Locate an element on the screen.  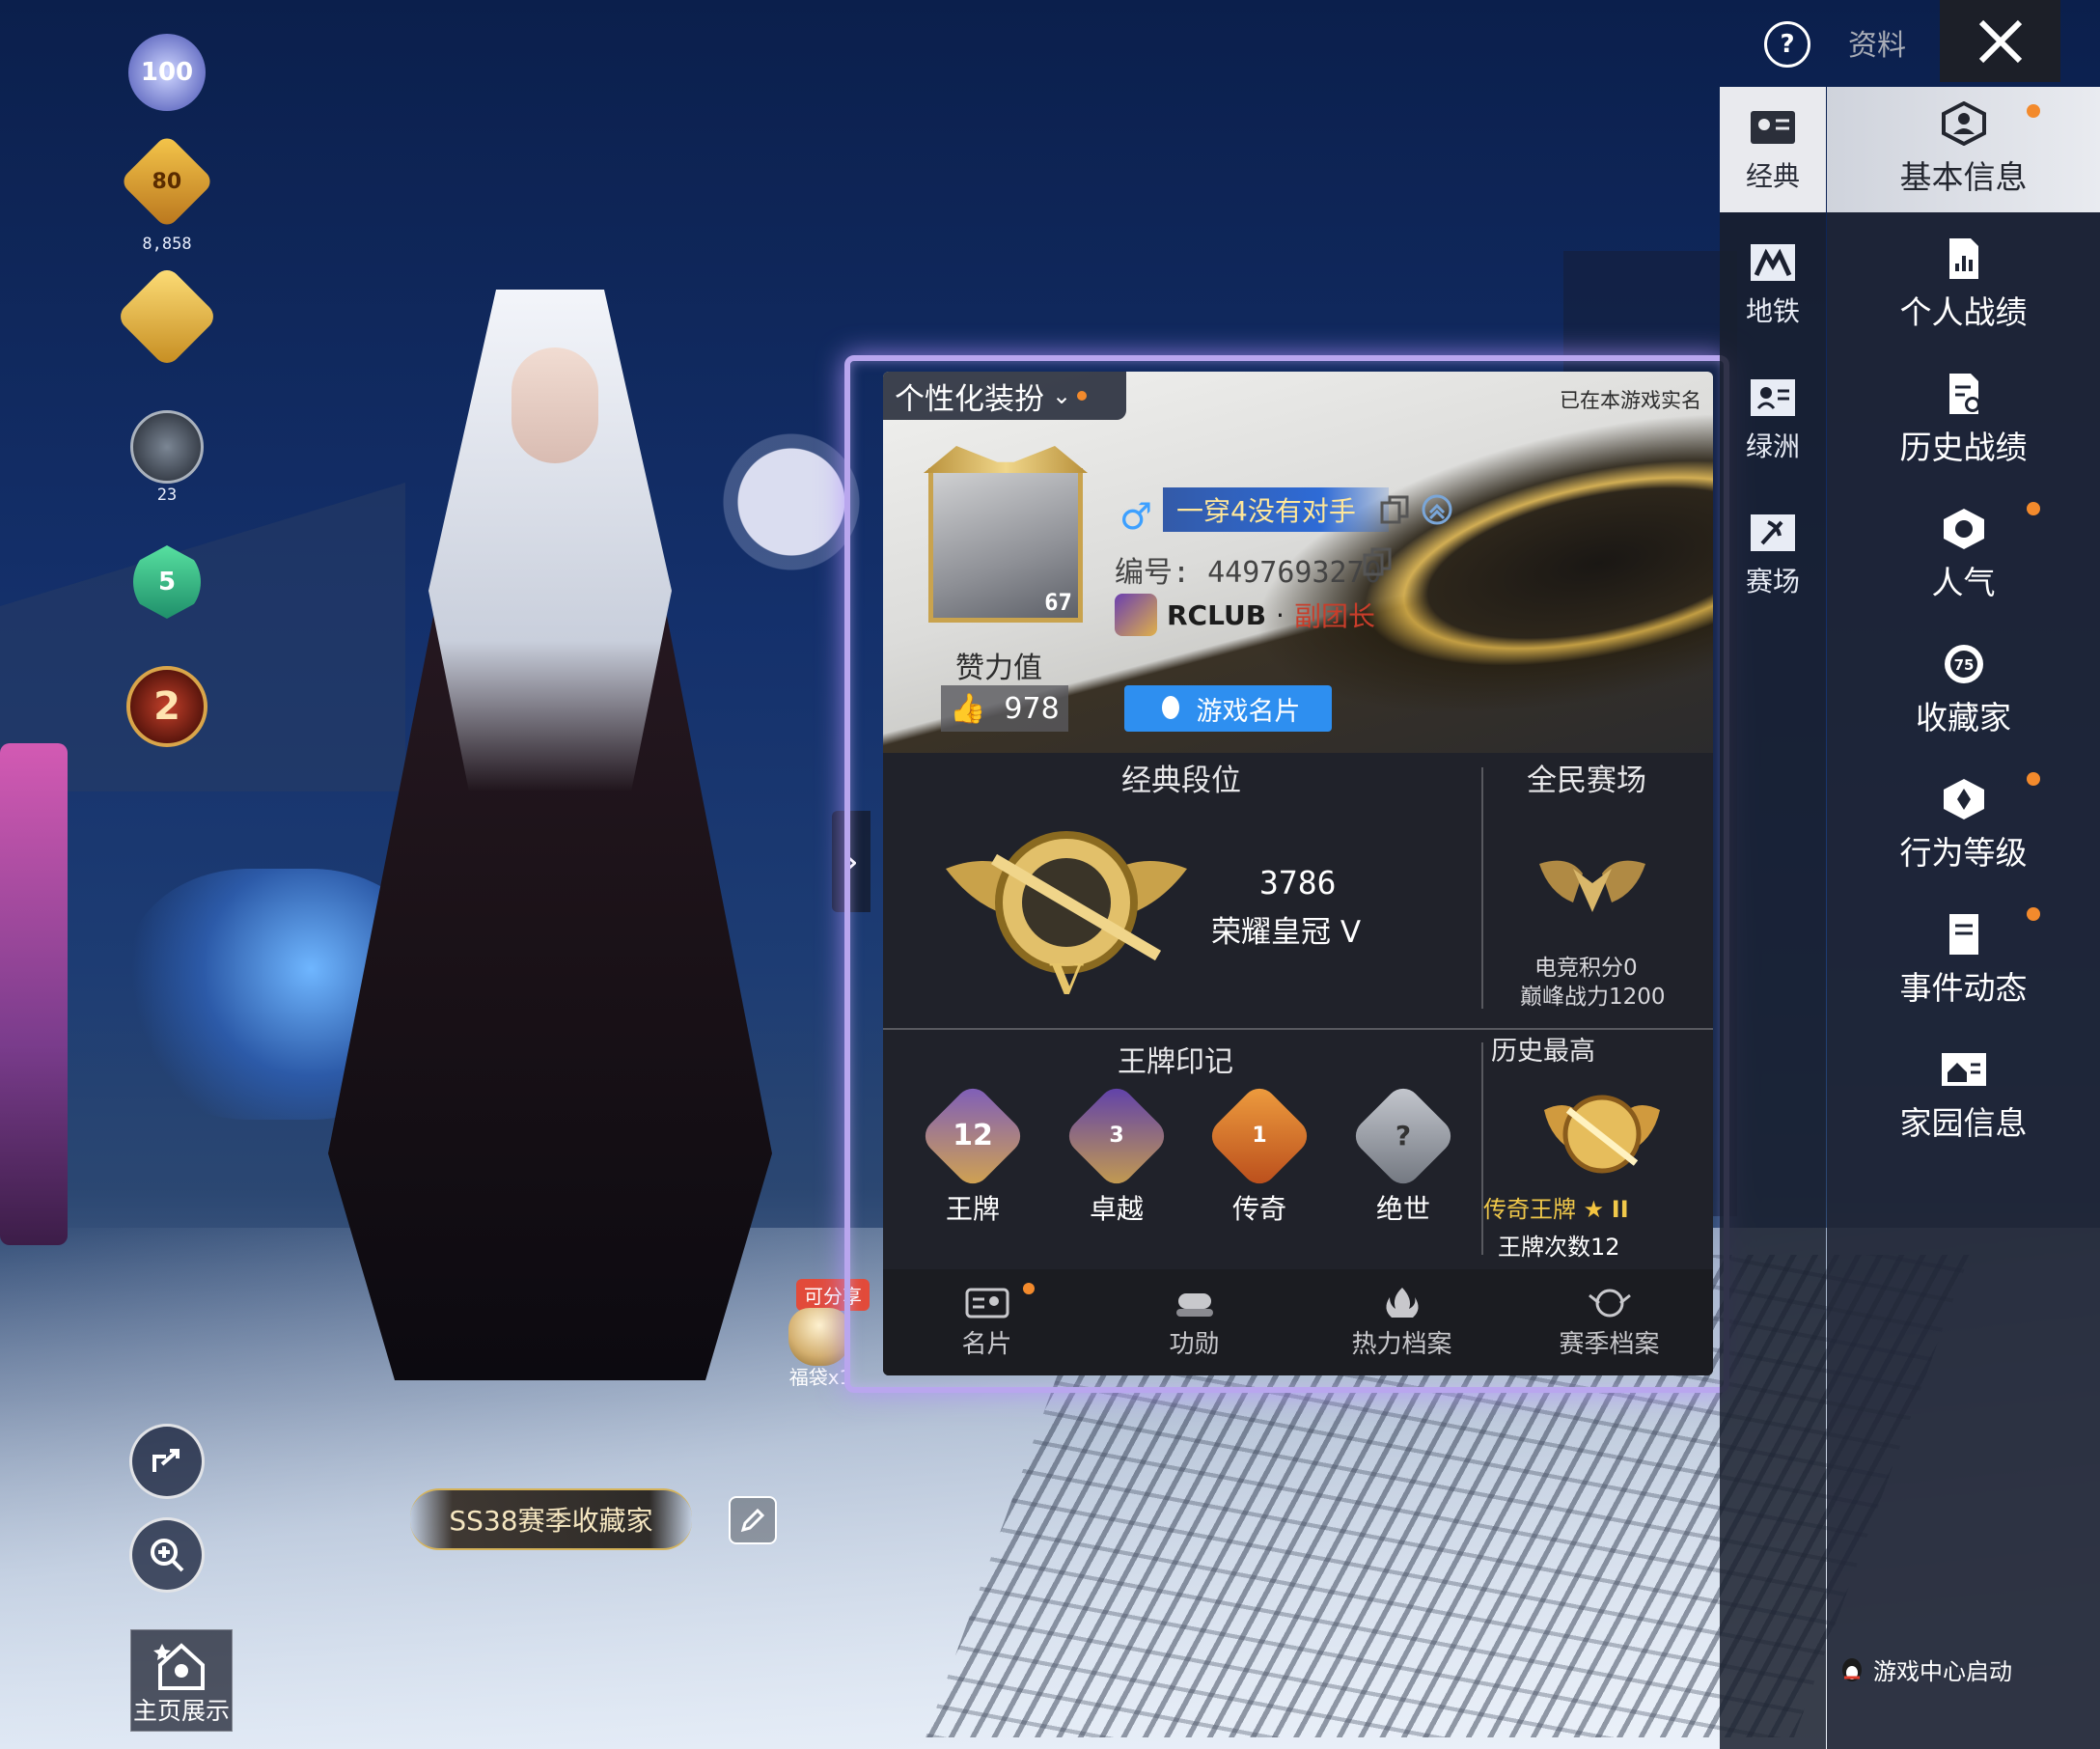
peerless-medal-icon: ? is located at coordinates (1403, 1136).